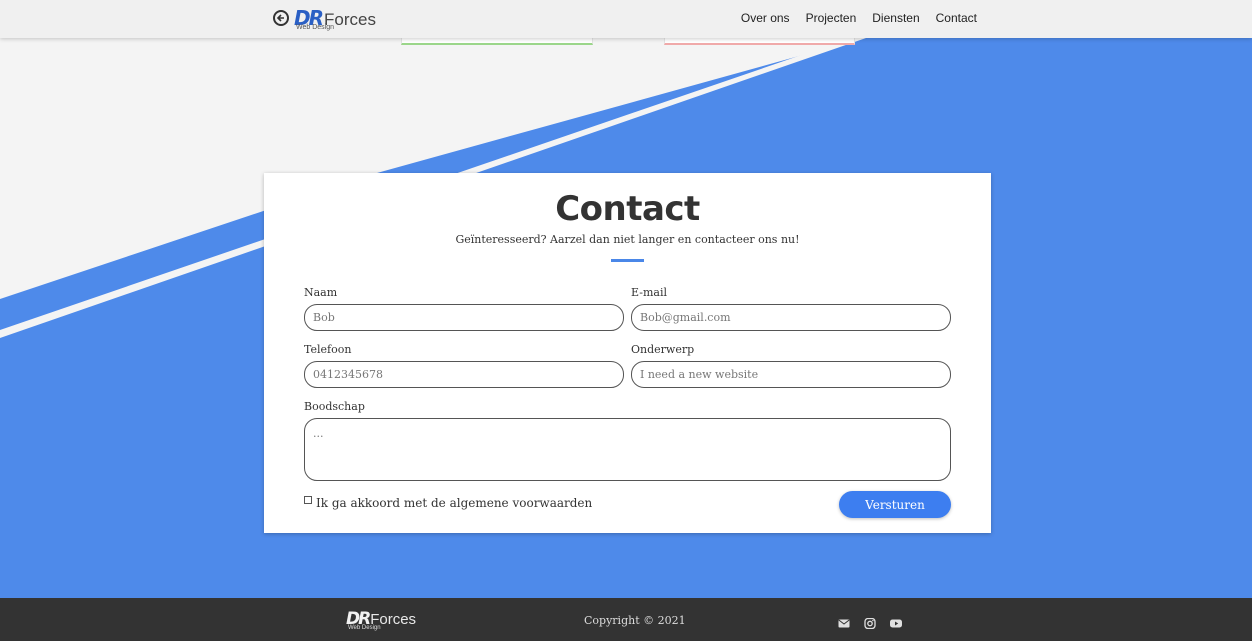 This screenshot has height=641, width=1252. What do you see at coordinates (627, 260) in the screenshot?
I see `title-divider` at bounding box center [627, 260].